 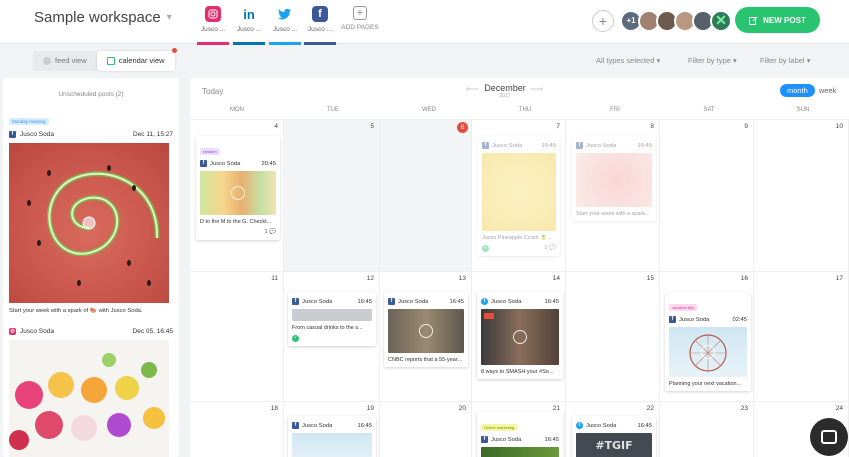 What do you see at coordinates (558, 126) in the screenshot?
I see `day-number: 7` at bounding box center [558, 126].